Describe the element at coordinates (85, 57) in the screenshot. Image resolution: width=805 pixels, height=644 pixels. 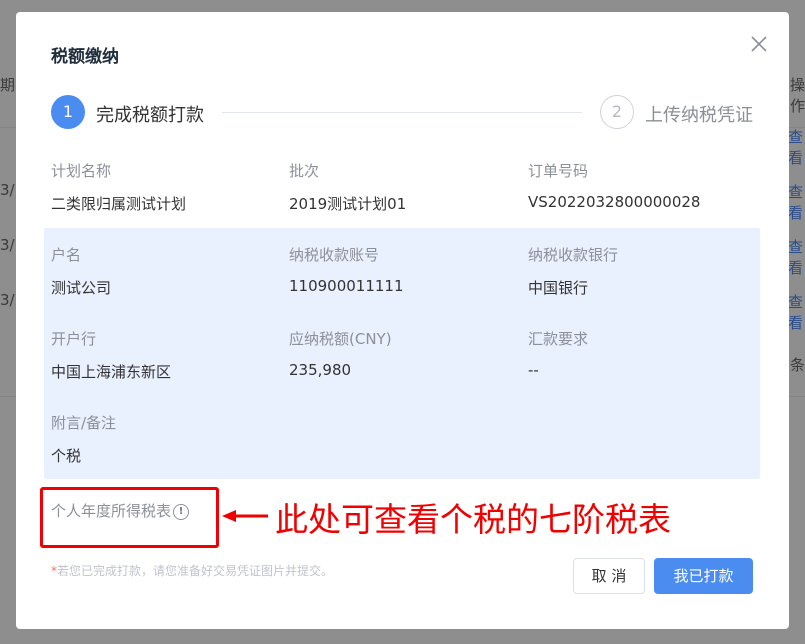
I see `dialog-title: 税额缴纳` at that location.